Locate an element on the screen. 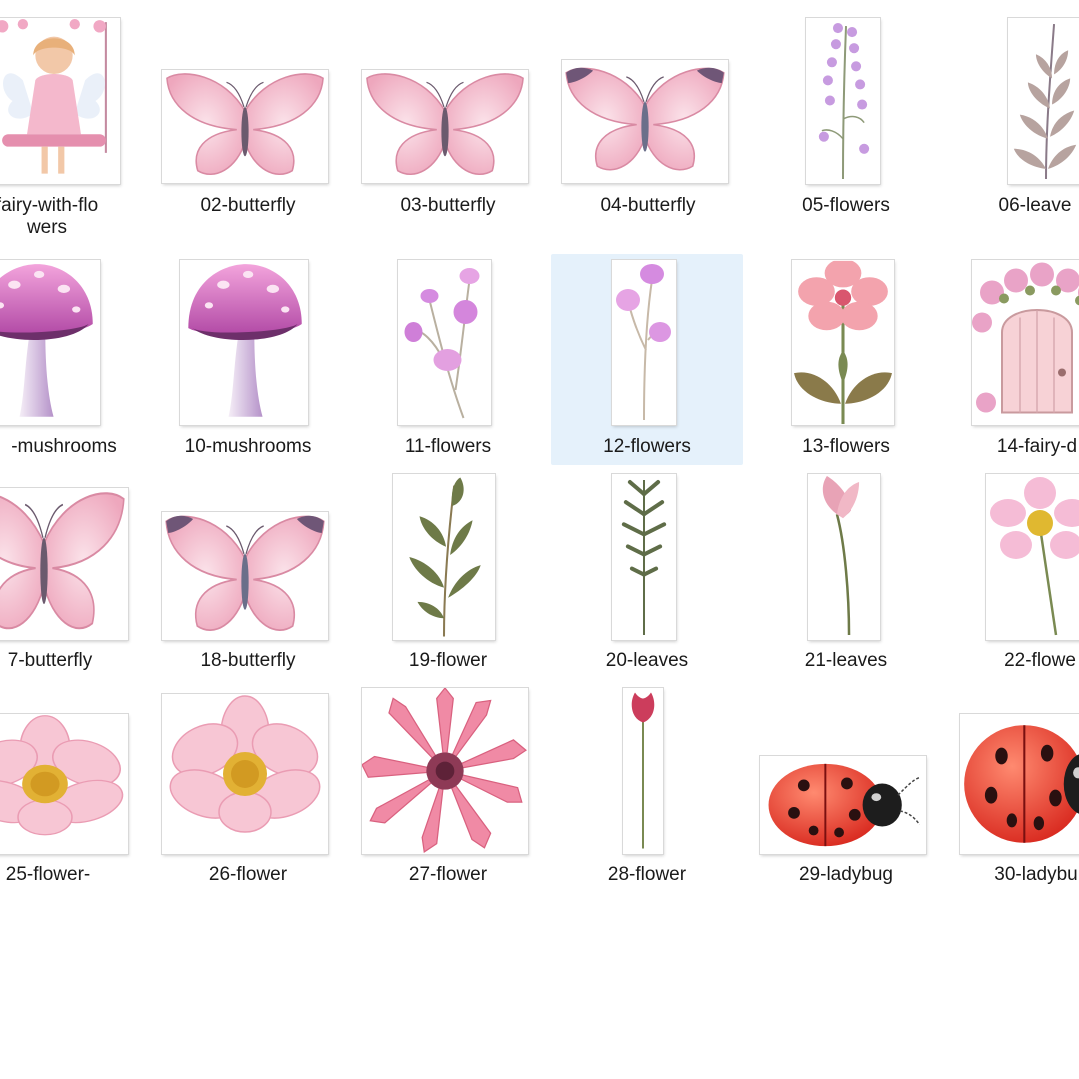 Image resolution: width=1079 pixels, height=1079 pixels. fern-icon is located at coordinates (644, 557).